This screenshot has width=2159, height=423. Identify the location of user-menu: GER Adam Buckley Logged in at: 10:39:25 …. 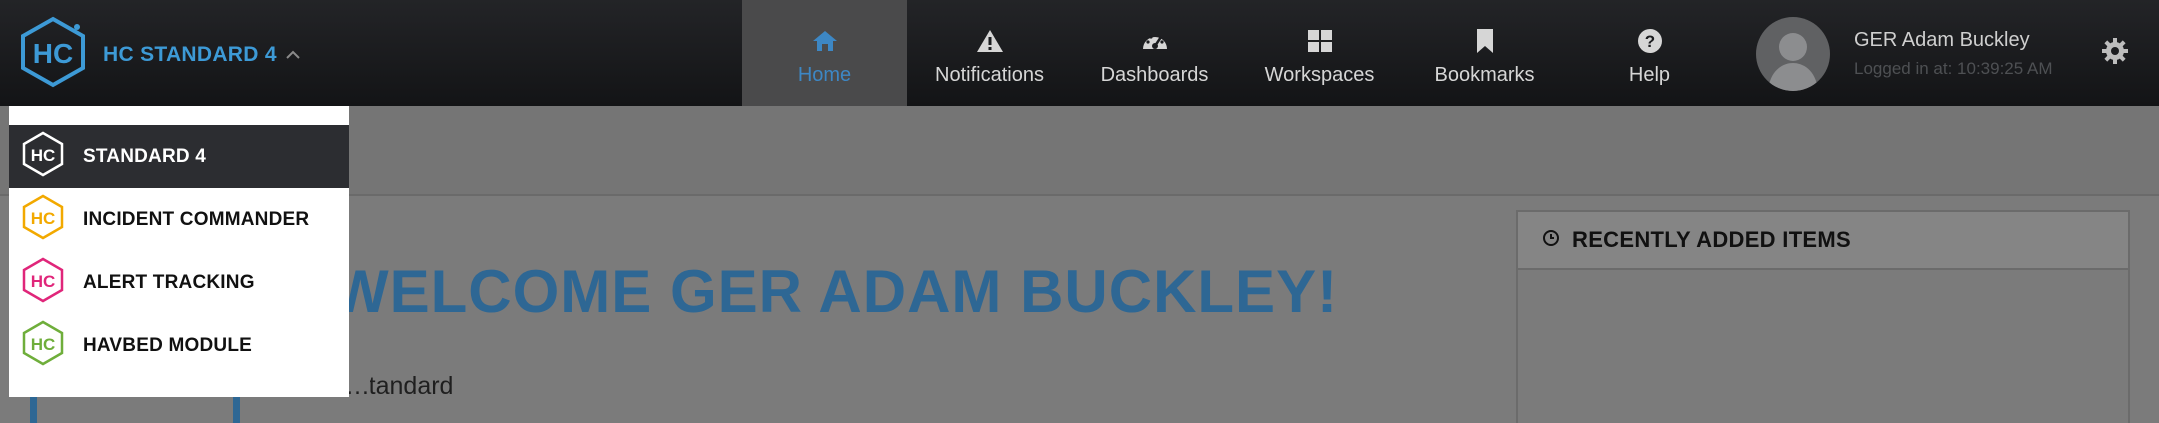
(1904, 54).